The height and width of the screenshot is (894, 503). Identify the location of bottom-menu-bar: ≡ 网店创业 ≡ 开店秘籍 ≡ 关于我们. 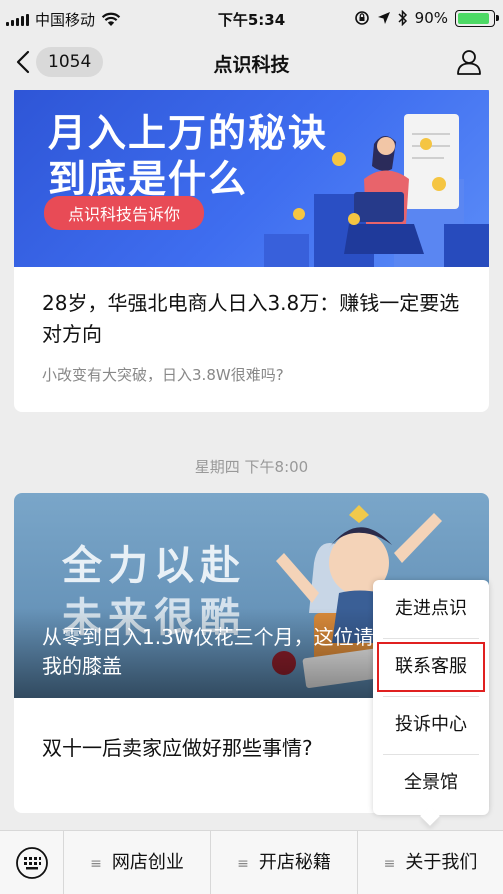
(251, 862).